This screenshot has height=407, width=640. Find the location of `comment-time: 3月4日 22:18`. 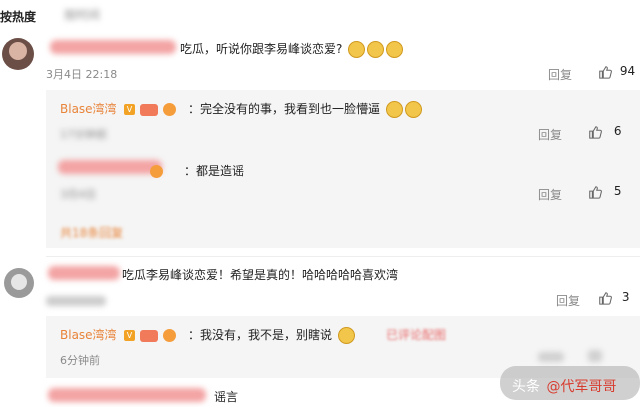

comment-time: 3月4日 22:18 is located at coordinates (82, 74).